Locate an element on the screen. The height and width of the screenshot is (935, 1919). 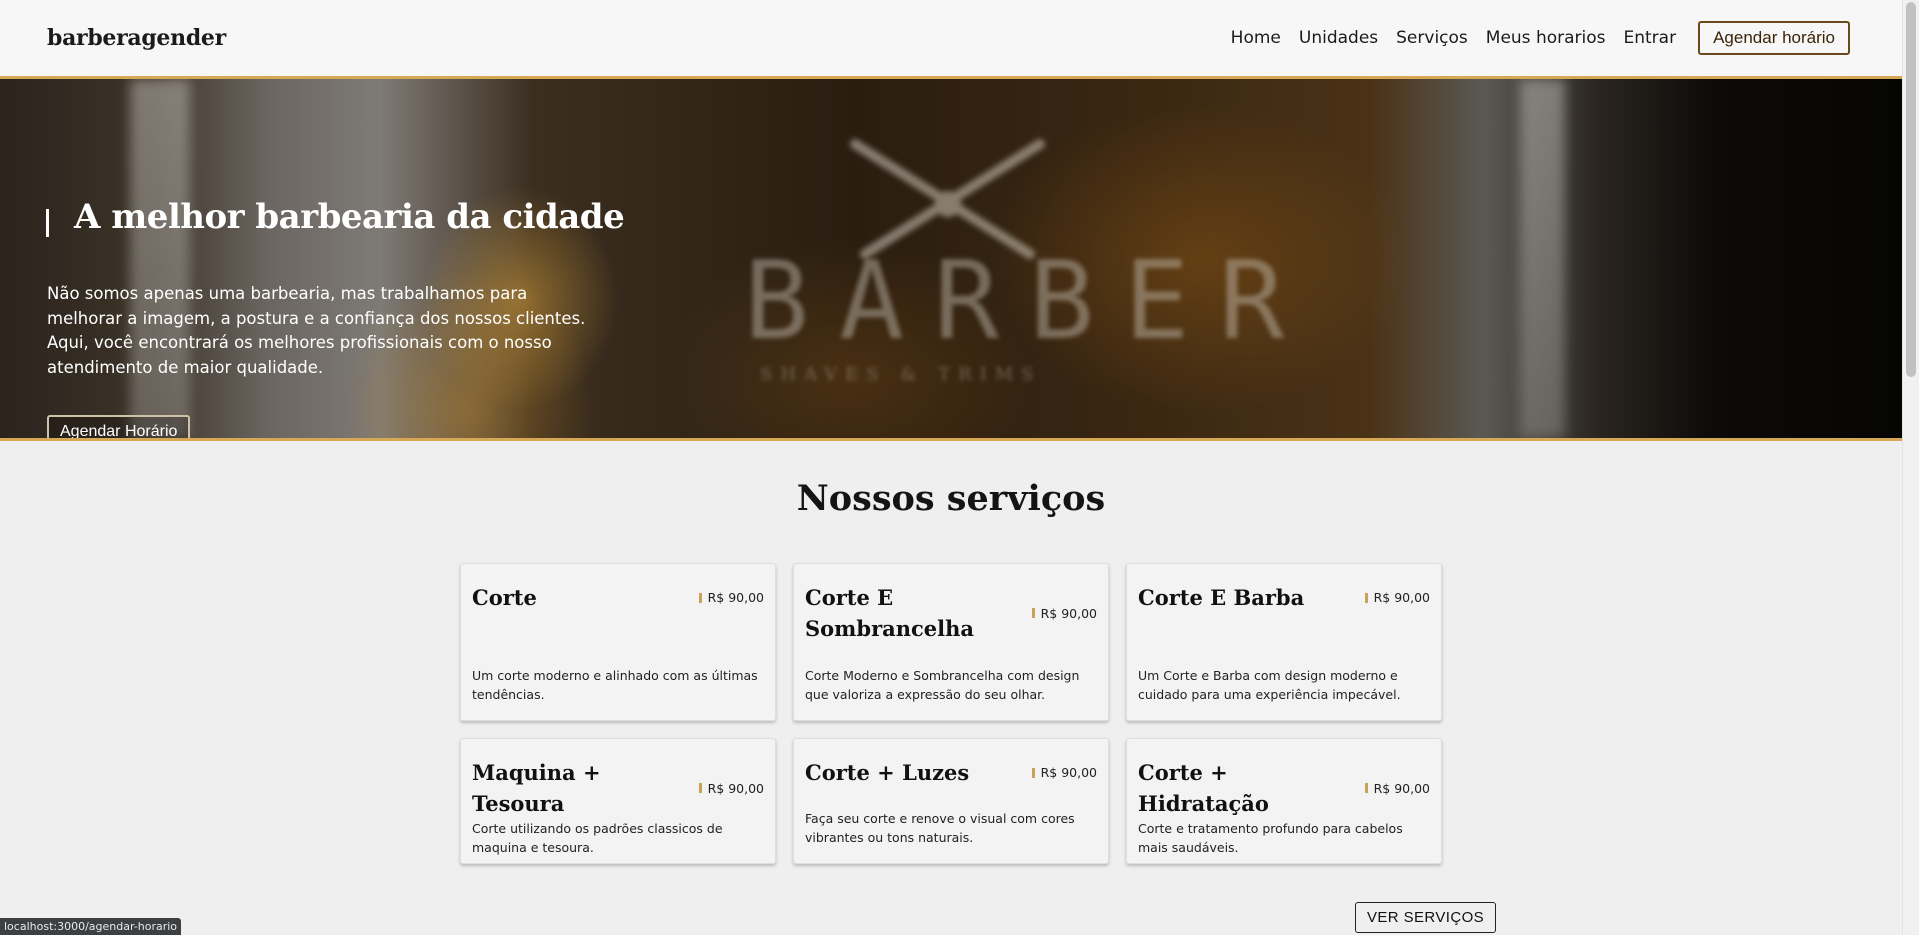
service-name: Corte E Sombrancelha is located at coordinates (890, 613).